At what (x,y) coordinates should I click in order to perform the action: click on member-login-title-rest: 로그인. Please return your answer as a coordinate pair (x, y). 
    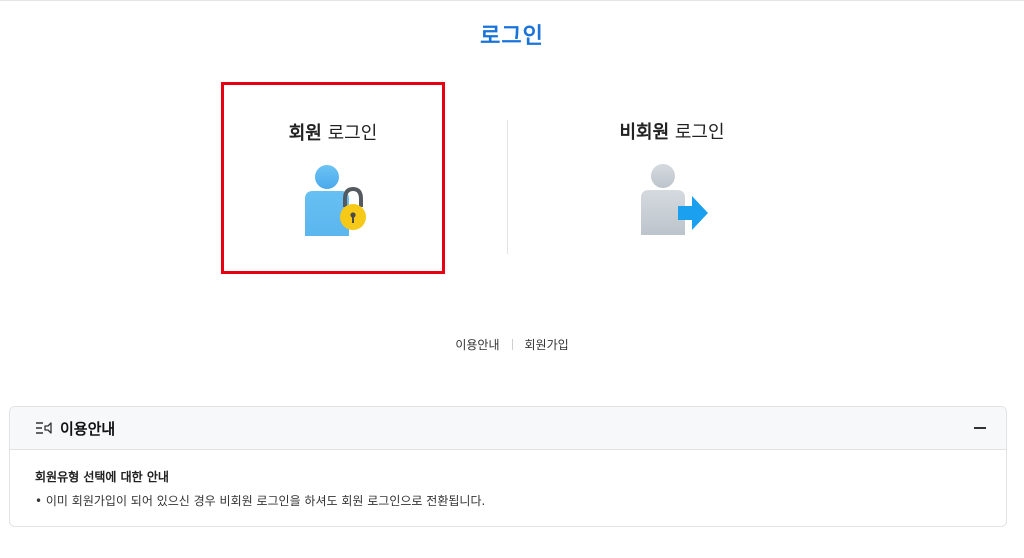
    Looking at the image, I should click on (349, 133).